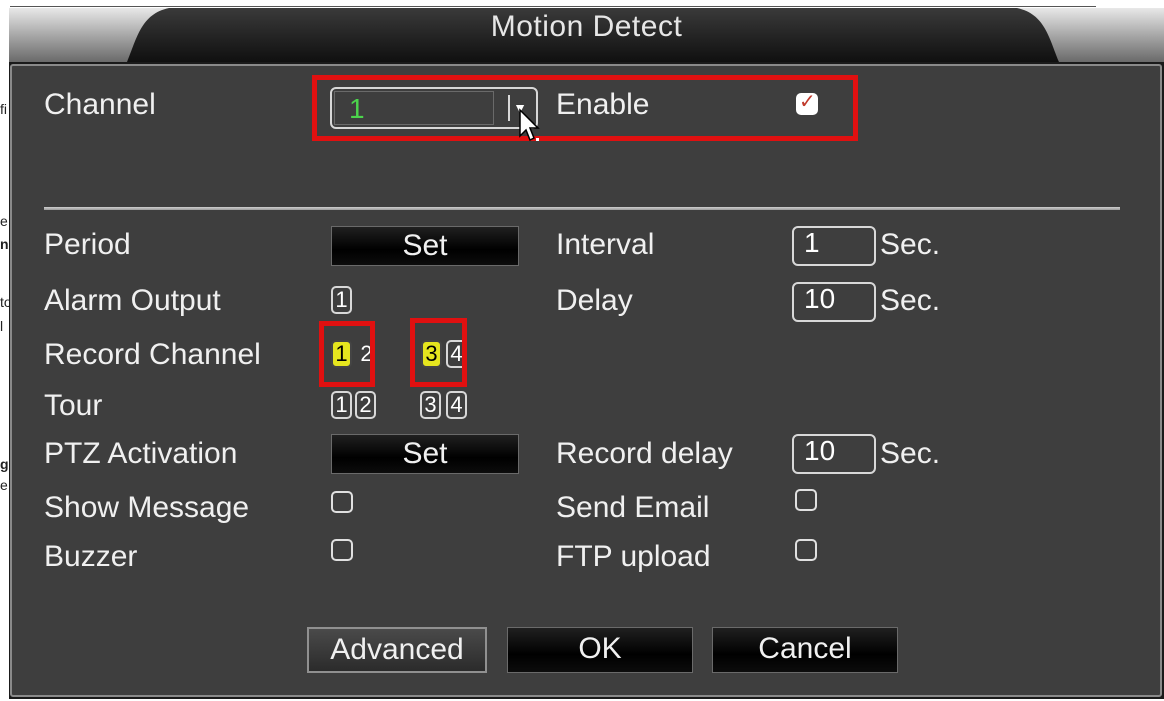  What do you see at coordinates (806, 550) in the screenshot?
I see `ftp-upload-checkbox` at bounding box center [806, 550].